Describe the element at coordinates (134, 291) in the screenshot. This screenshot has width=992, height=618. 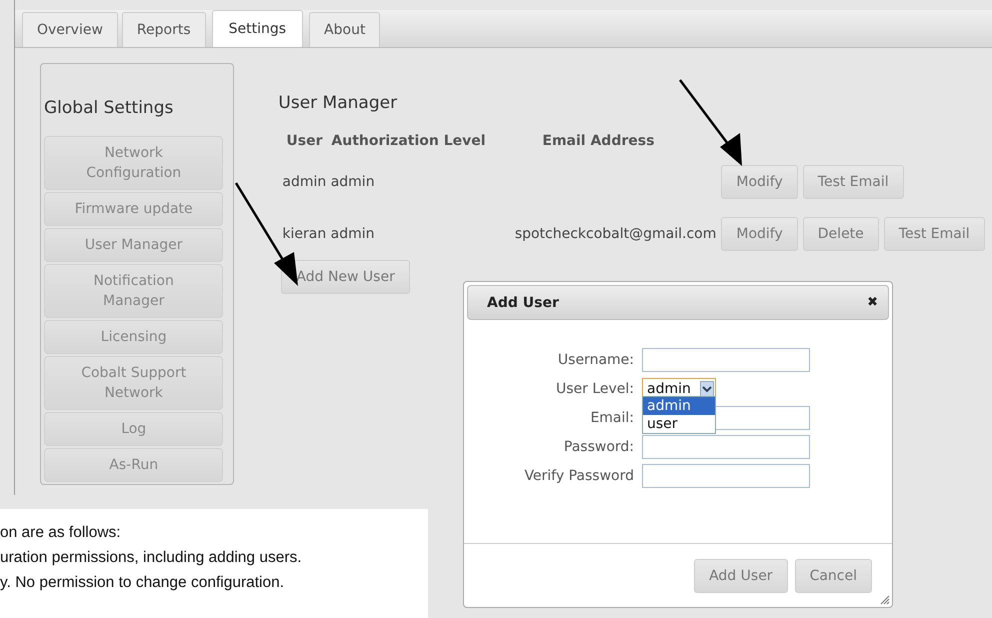
I see `sidebar-item: Notification Manager` at that location.